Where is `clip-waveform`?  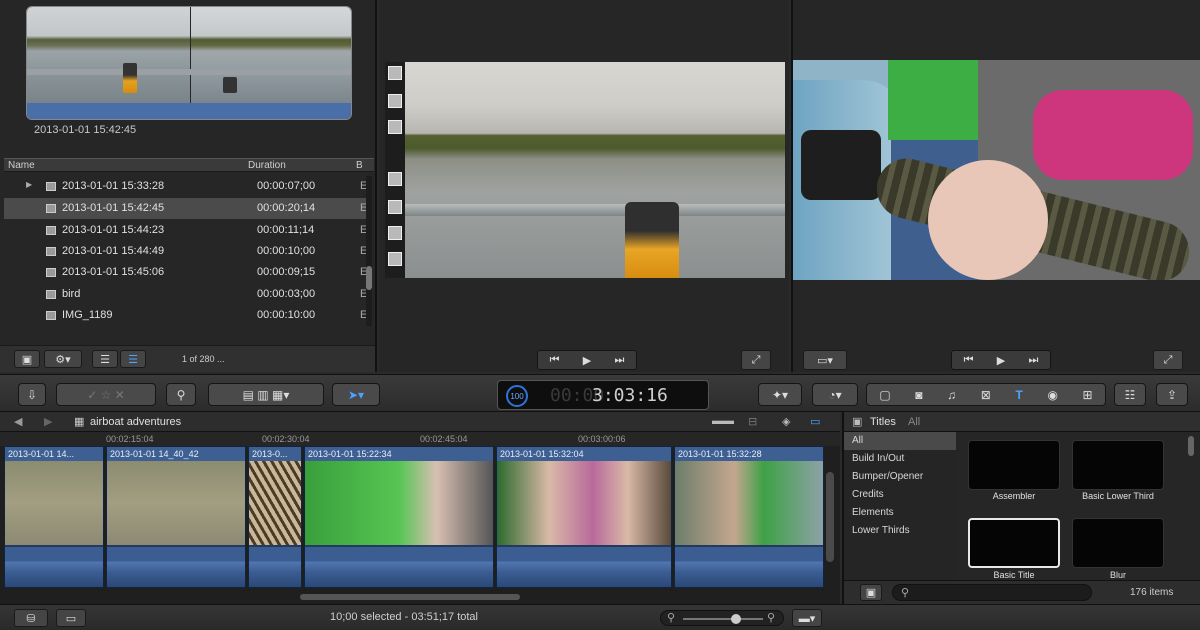
clip-waveform is located at coordinates (54, 567).